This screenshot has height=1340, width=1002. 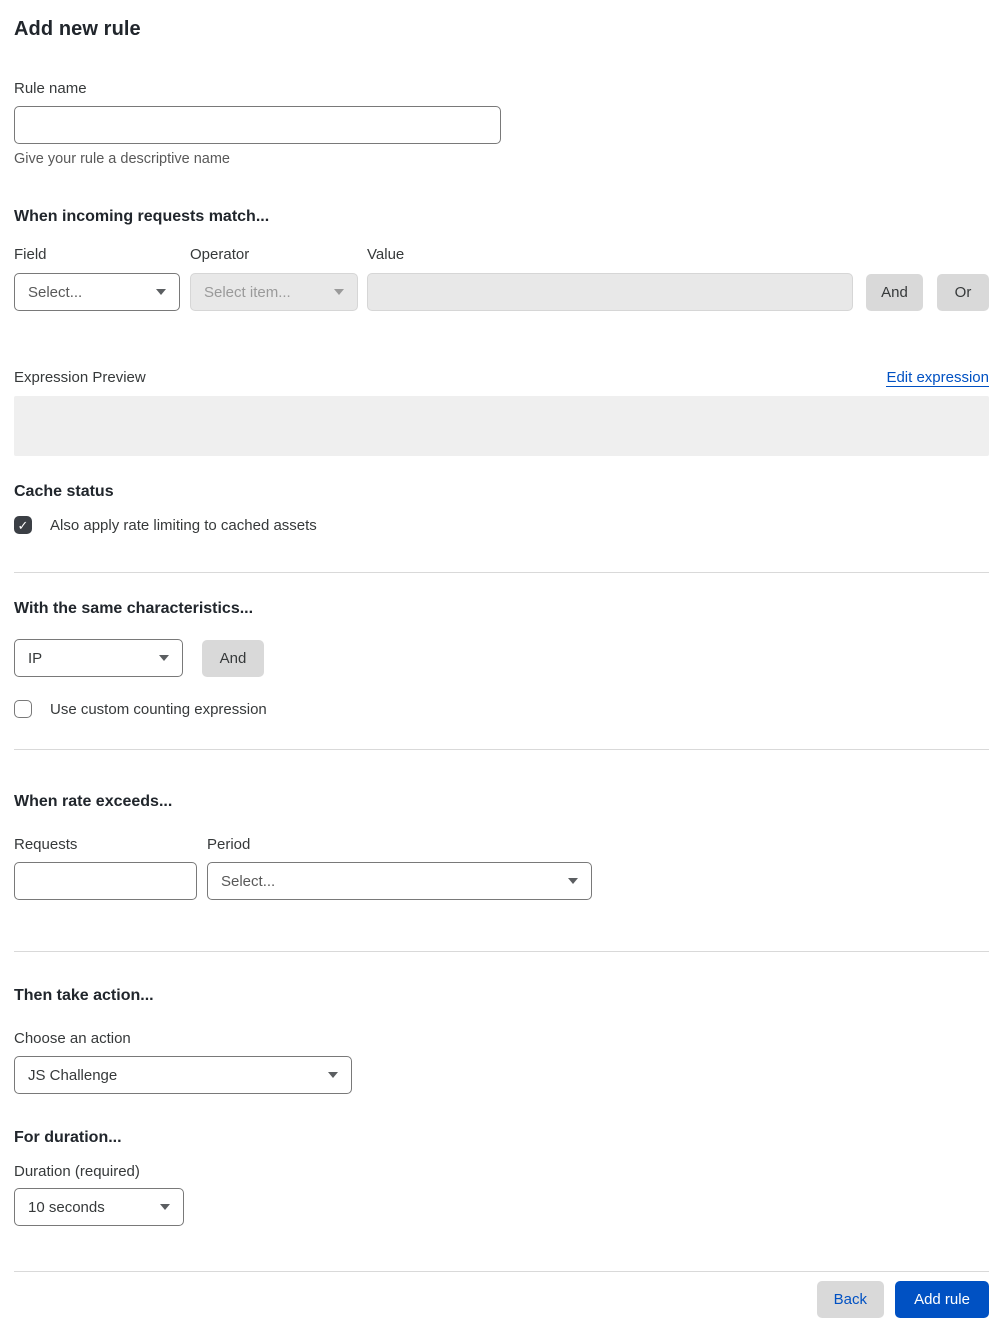 What do you see at coordinates (610, 292) in the screenshot?
I see `value-input` at bounding box center [610, 292].